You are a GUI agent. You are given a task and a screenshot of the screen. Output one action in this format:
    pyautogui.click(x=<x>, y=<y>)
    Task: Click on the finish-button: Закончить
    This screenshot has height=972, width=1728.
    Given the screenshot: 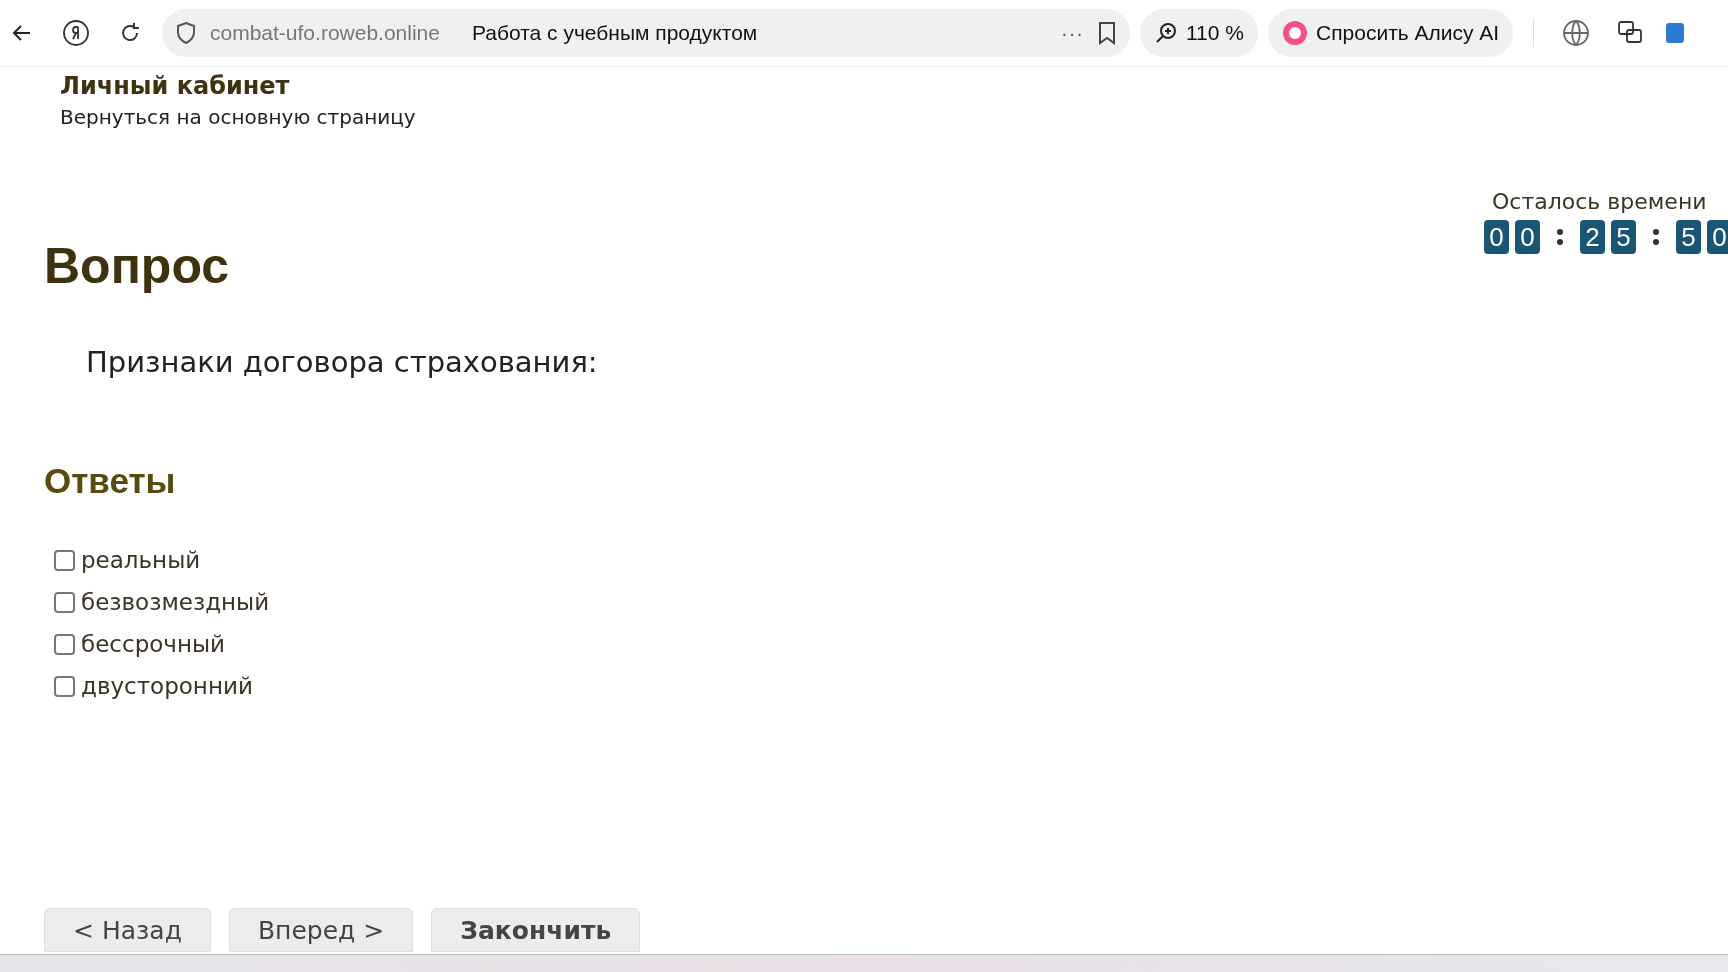 What is the action you would take?
    pyautogui.click(x=536, y=930)
    